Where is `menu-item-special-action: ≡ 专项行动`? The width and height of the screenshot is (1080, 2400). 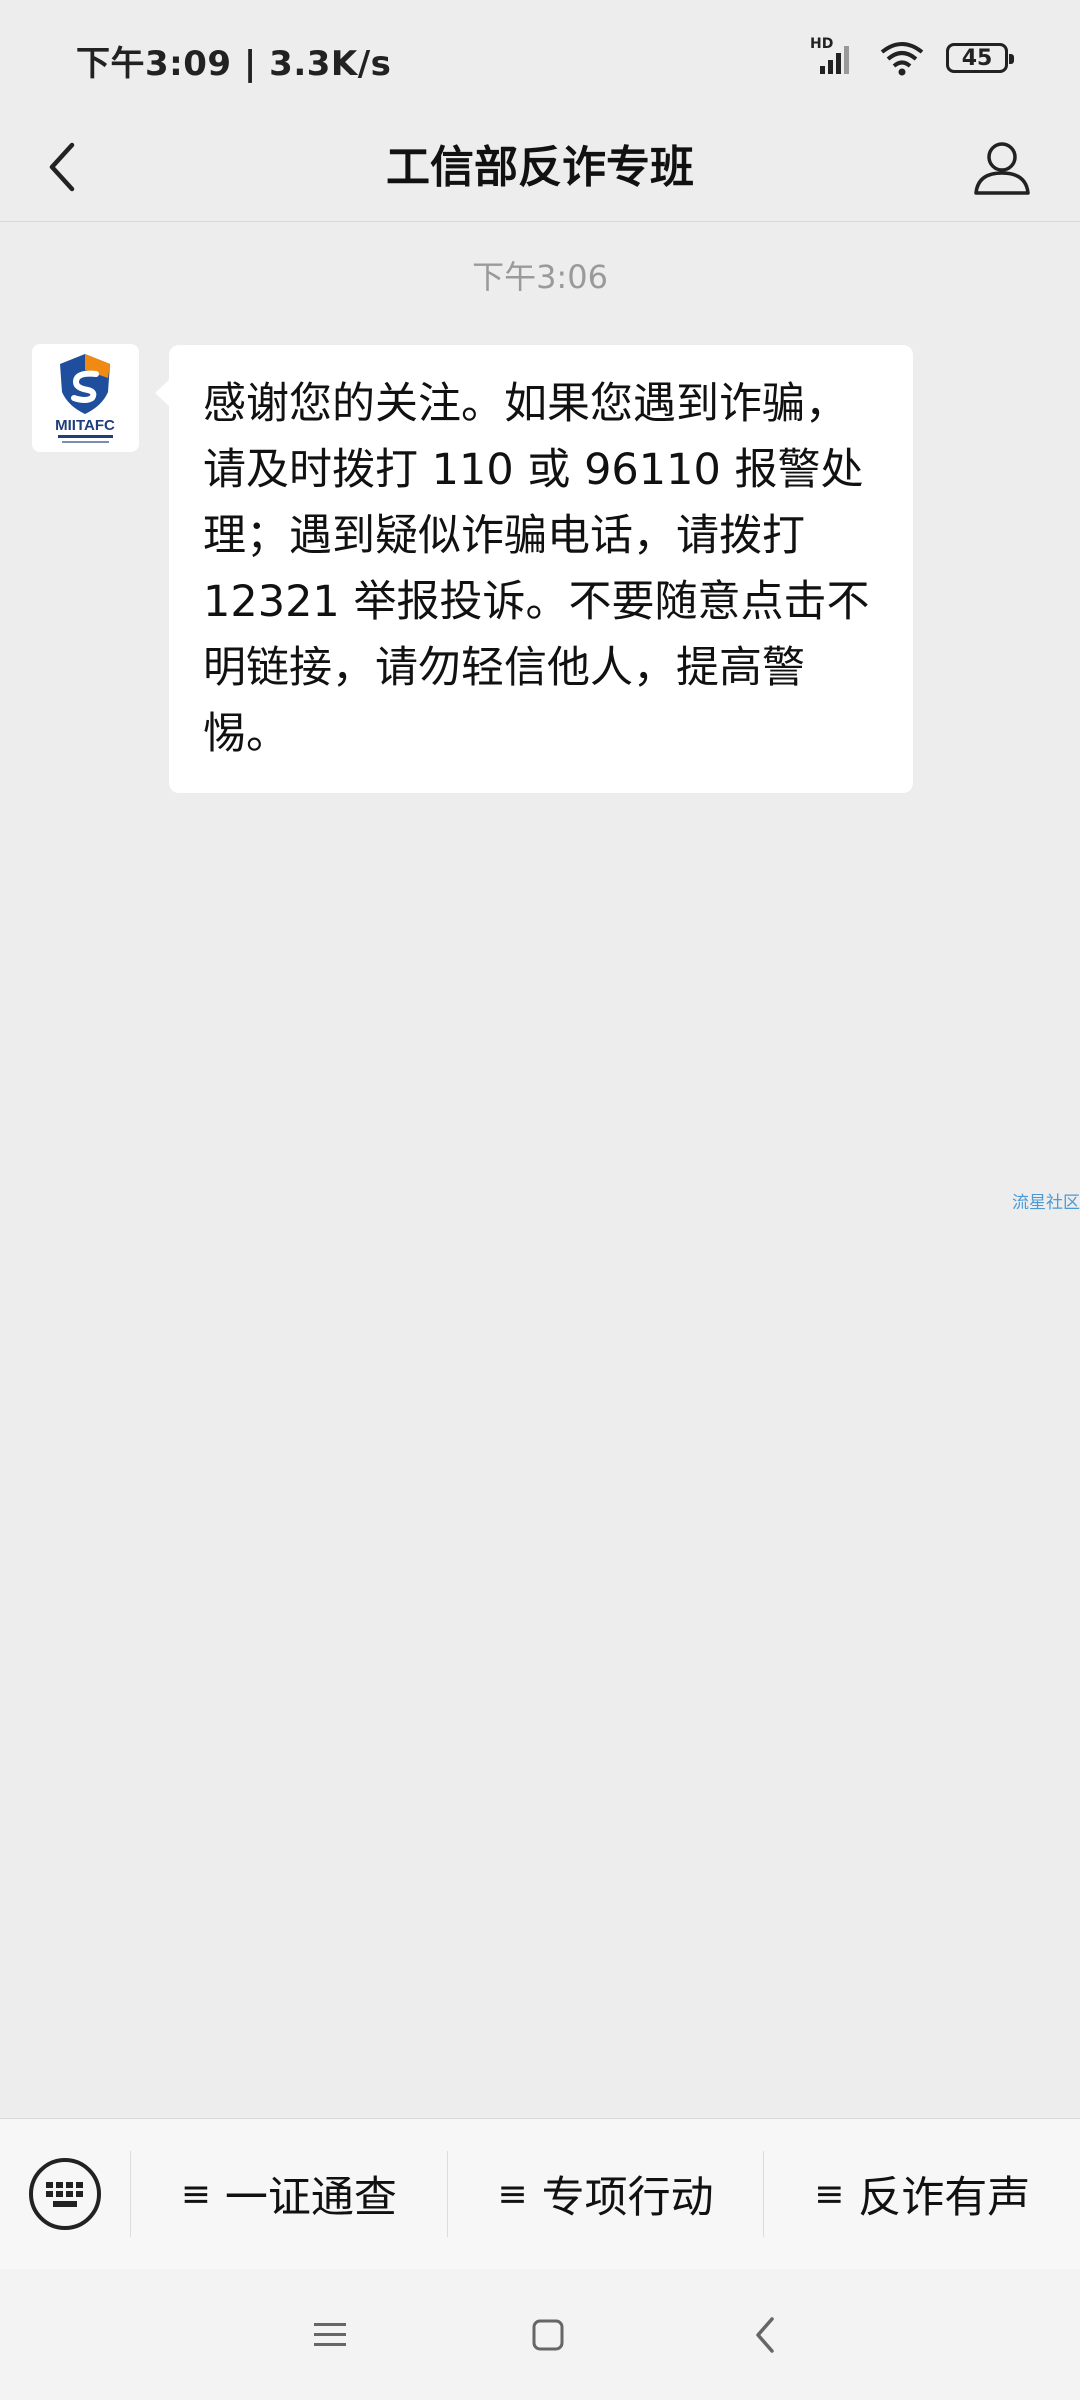 menu-item-special-action: ≡ 专项行动 is located at coordinates (606, 2194).